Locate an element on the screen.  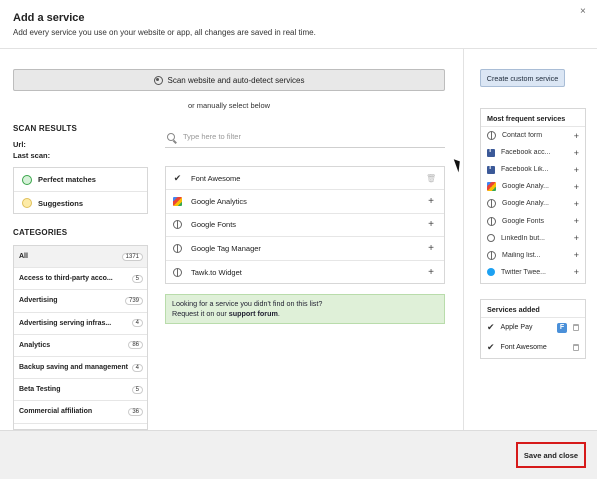
twitter-icon is located at coordinates (491, 272).